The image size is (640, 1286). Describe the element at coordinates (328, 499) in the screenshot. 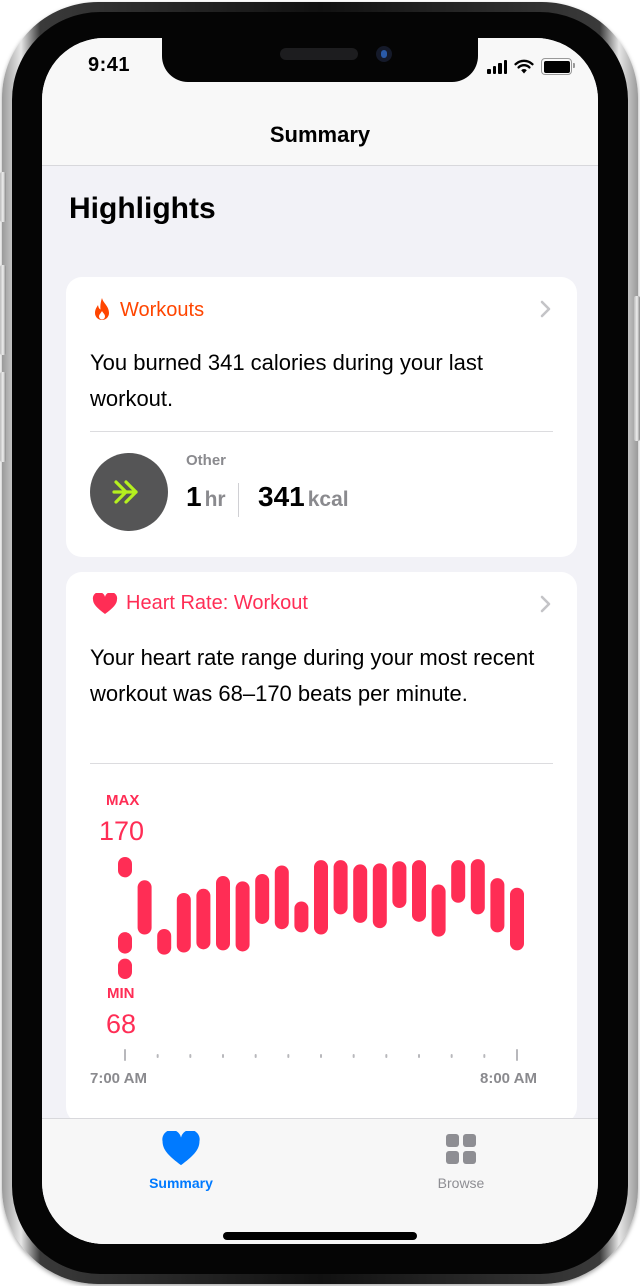

I see `energy-unit: kcal` at that location.